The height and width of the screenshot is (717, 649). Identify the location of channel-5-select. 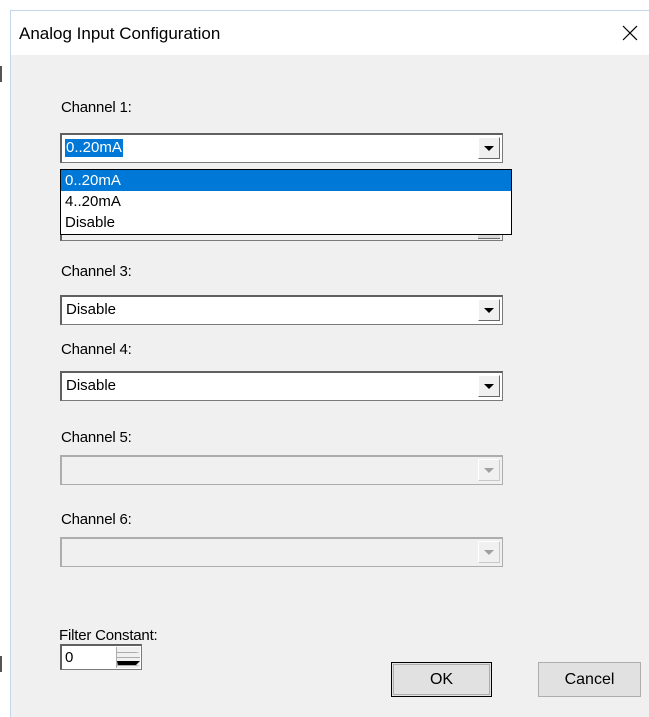
(281, 470).